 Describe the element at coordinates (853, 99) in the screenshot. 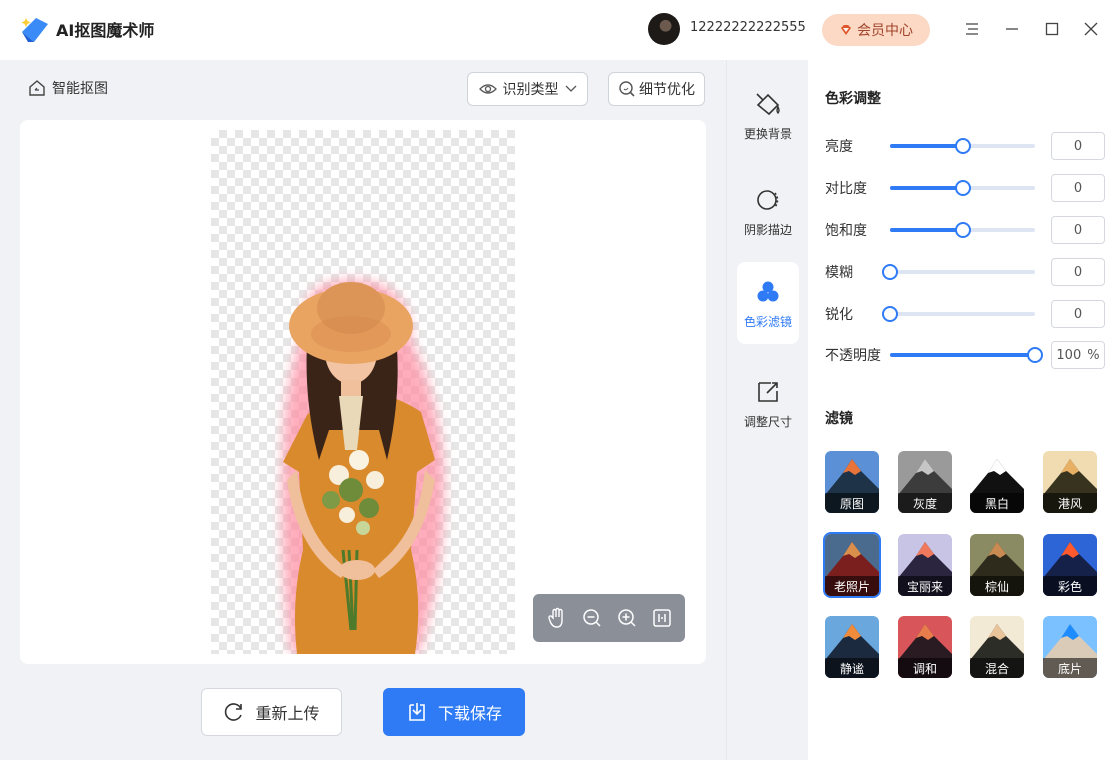

I see `color-adjust-title: 色彩调整` at that location.